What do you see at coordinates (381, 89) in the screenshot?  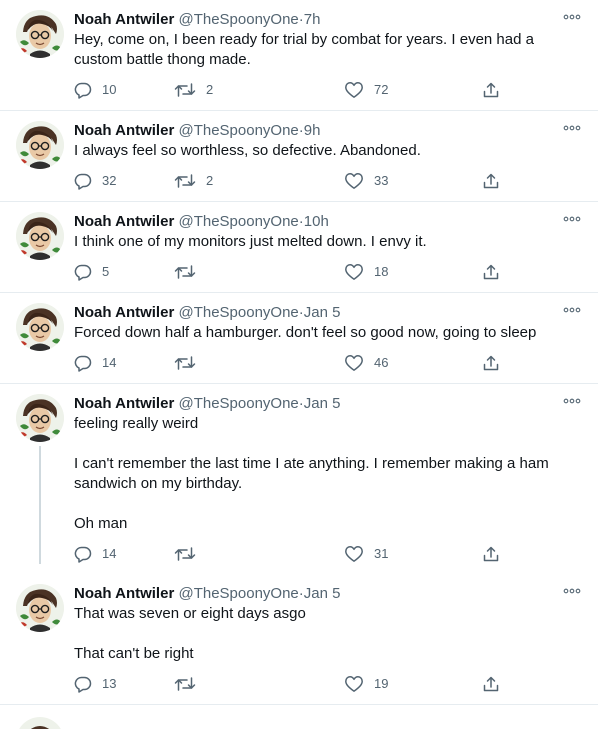 I see `like-count: 72` at bounding box center [381, 89].